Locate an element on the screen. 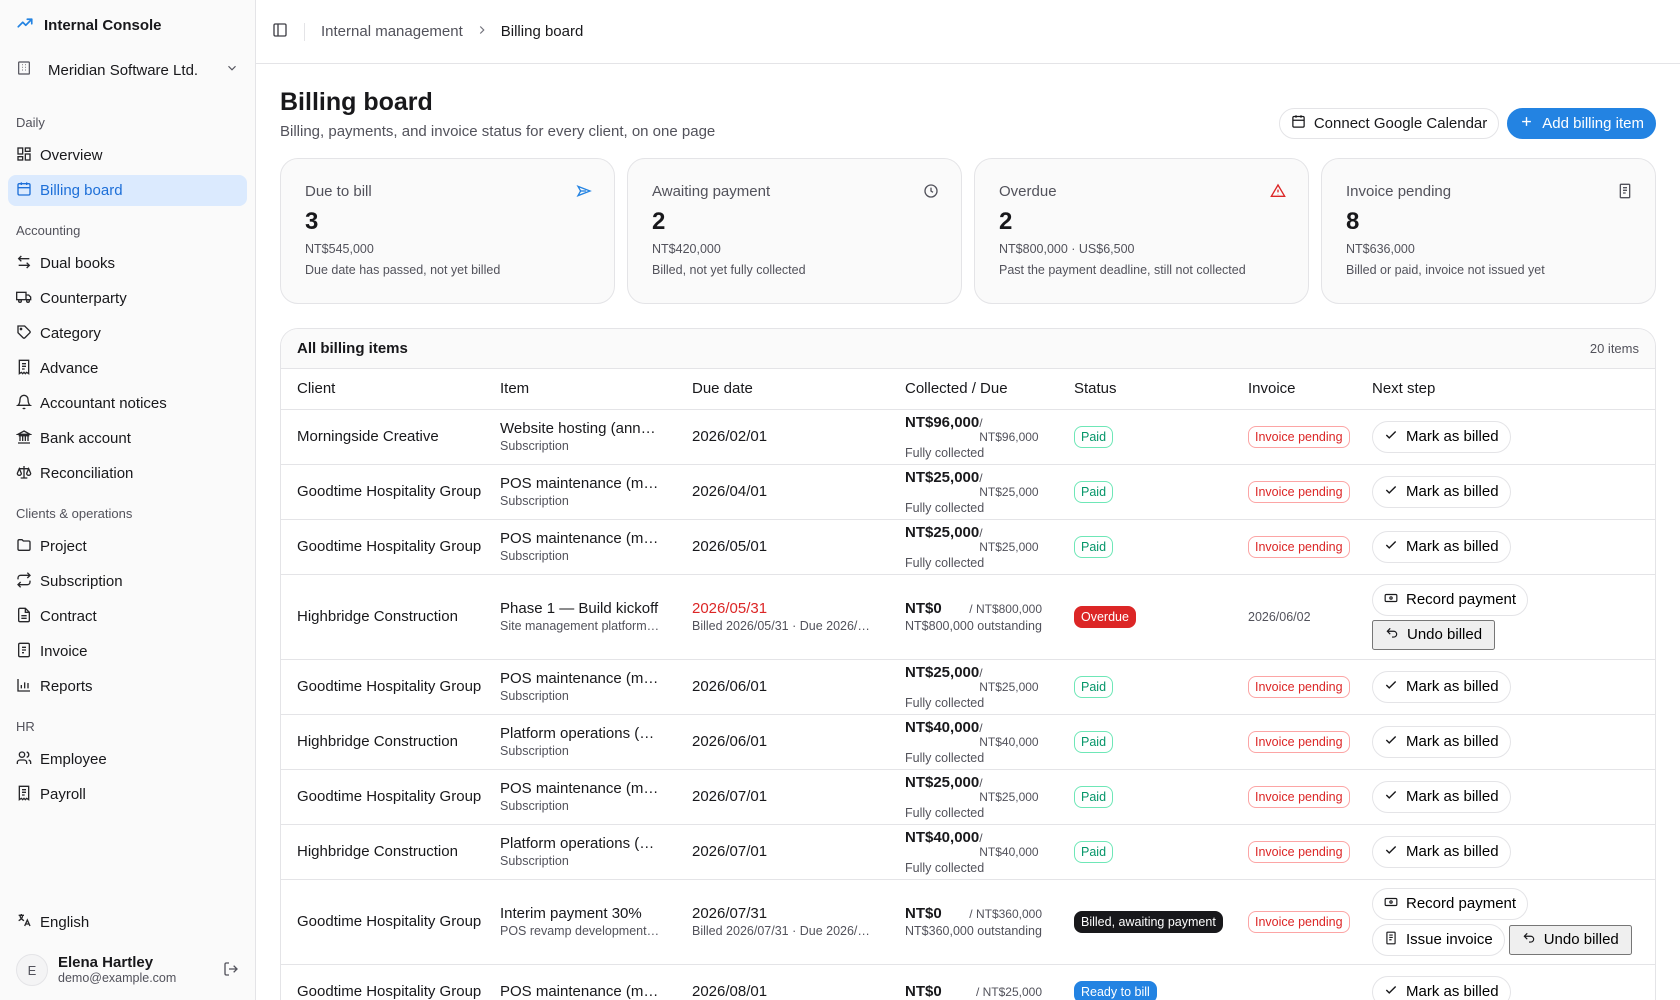 This screenshot has height=1000, width=1680. column-header-invoice: Invoice is located at coordinates (1294, 389).